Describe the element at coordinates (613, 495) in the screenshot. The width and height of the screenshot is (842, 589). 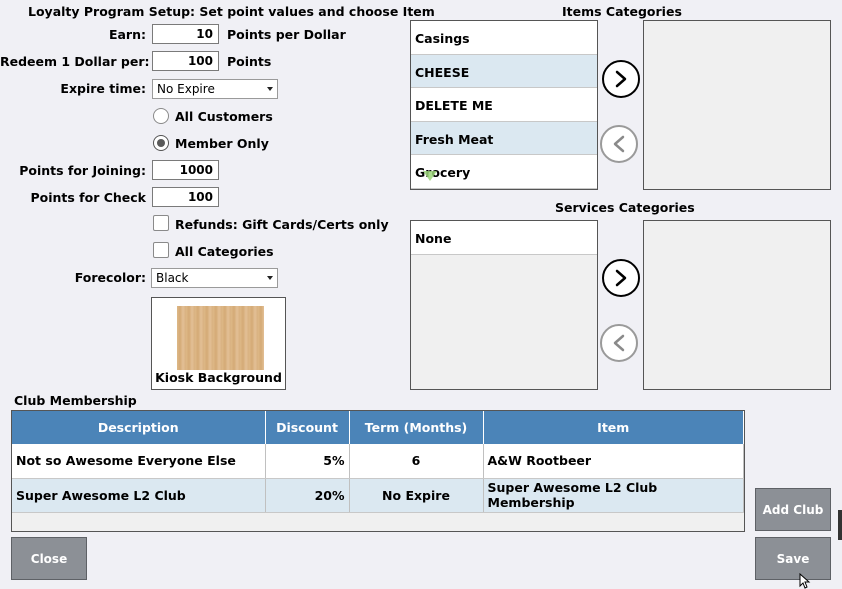
I see `table-cell: Super Awesome L2 Club Membership` at that location.